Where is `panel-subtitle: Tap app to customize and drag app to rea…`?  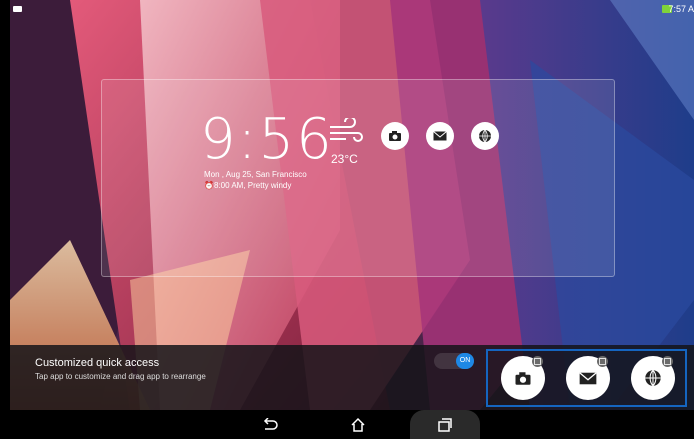
panel-subtitle: Tap app to customize and drag app to rea… is located at coordinates (120, 376).